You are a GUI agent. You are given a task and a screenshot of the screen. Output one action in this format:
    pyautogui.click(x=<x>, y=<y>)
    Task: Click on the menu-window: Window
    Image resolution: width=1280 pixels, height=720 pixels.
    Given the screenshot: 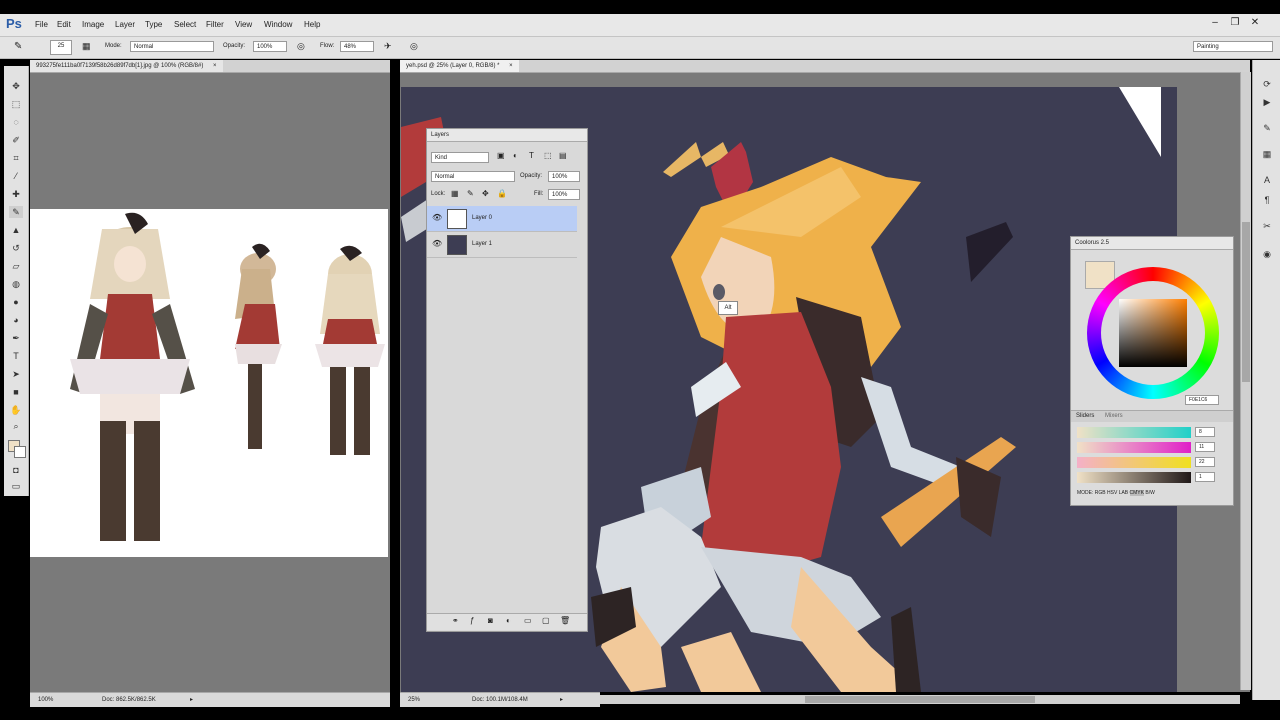 What is the action you would take?
    pyautogui.click(x=278, y=24)
    